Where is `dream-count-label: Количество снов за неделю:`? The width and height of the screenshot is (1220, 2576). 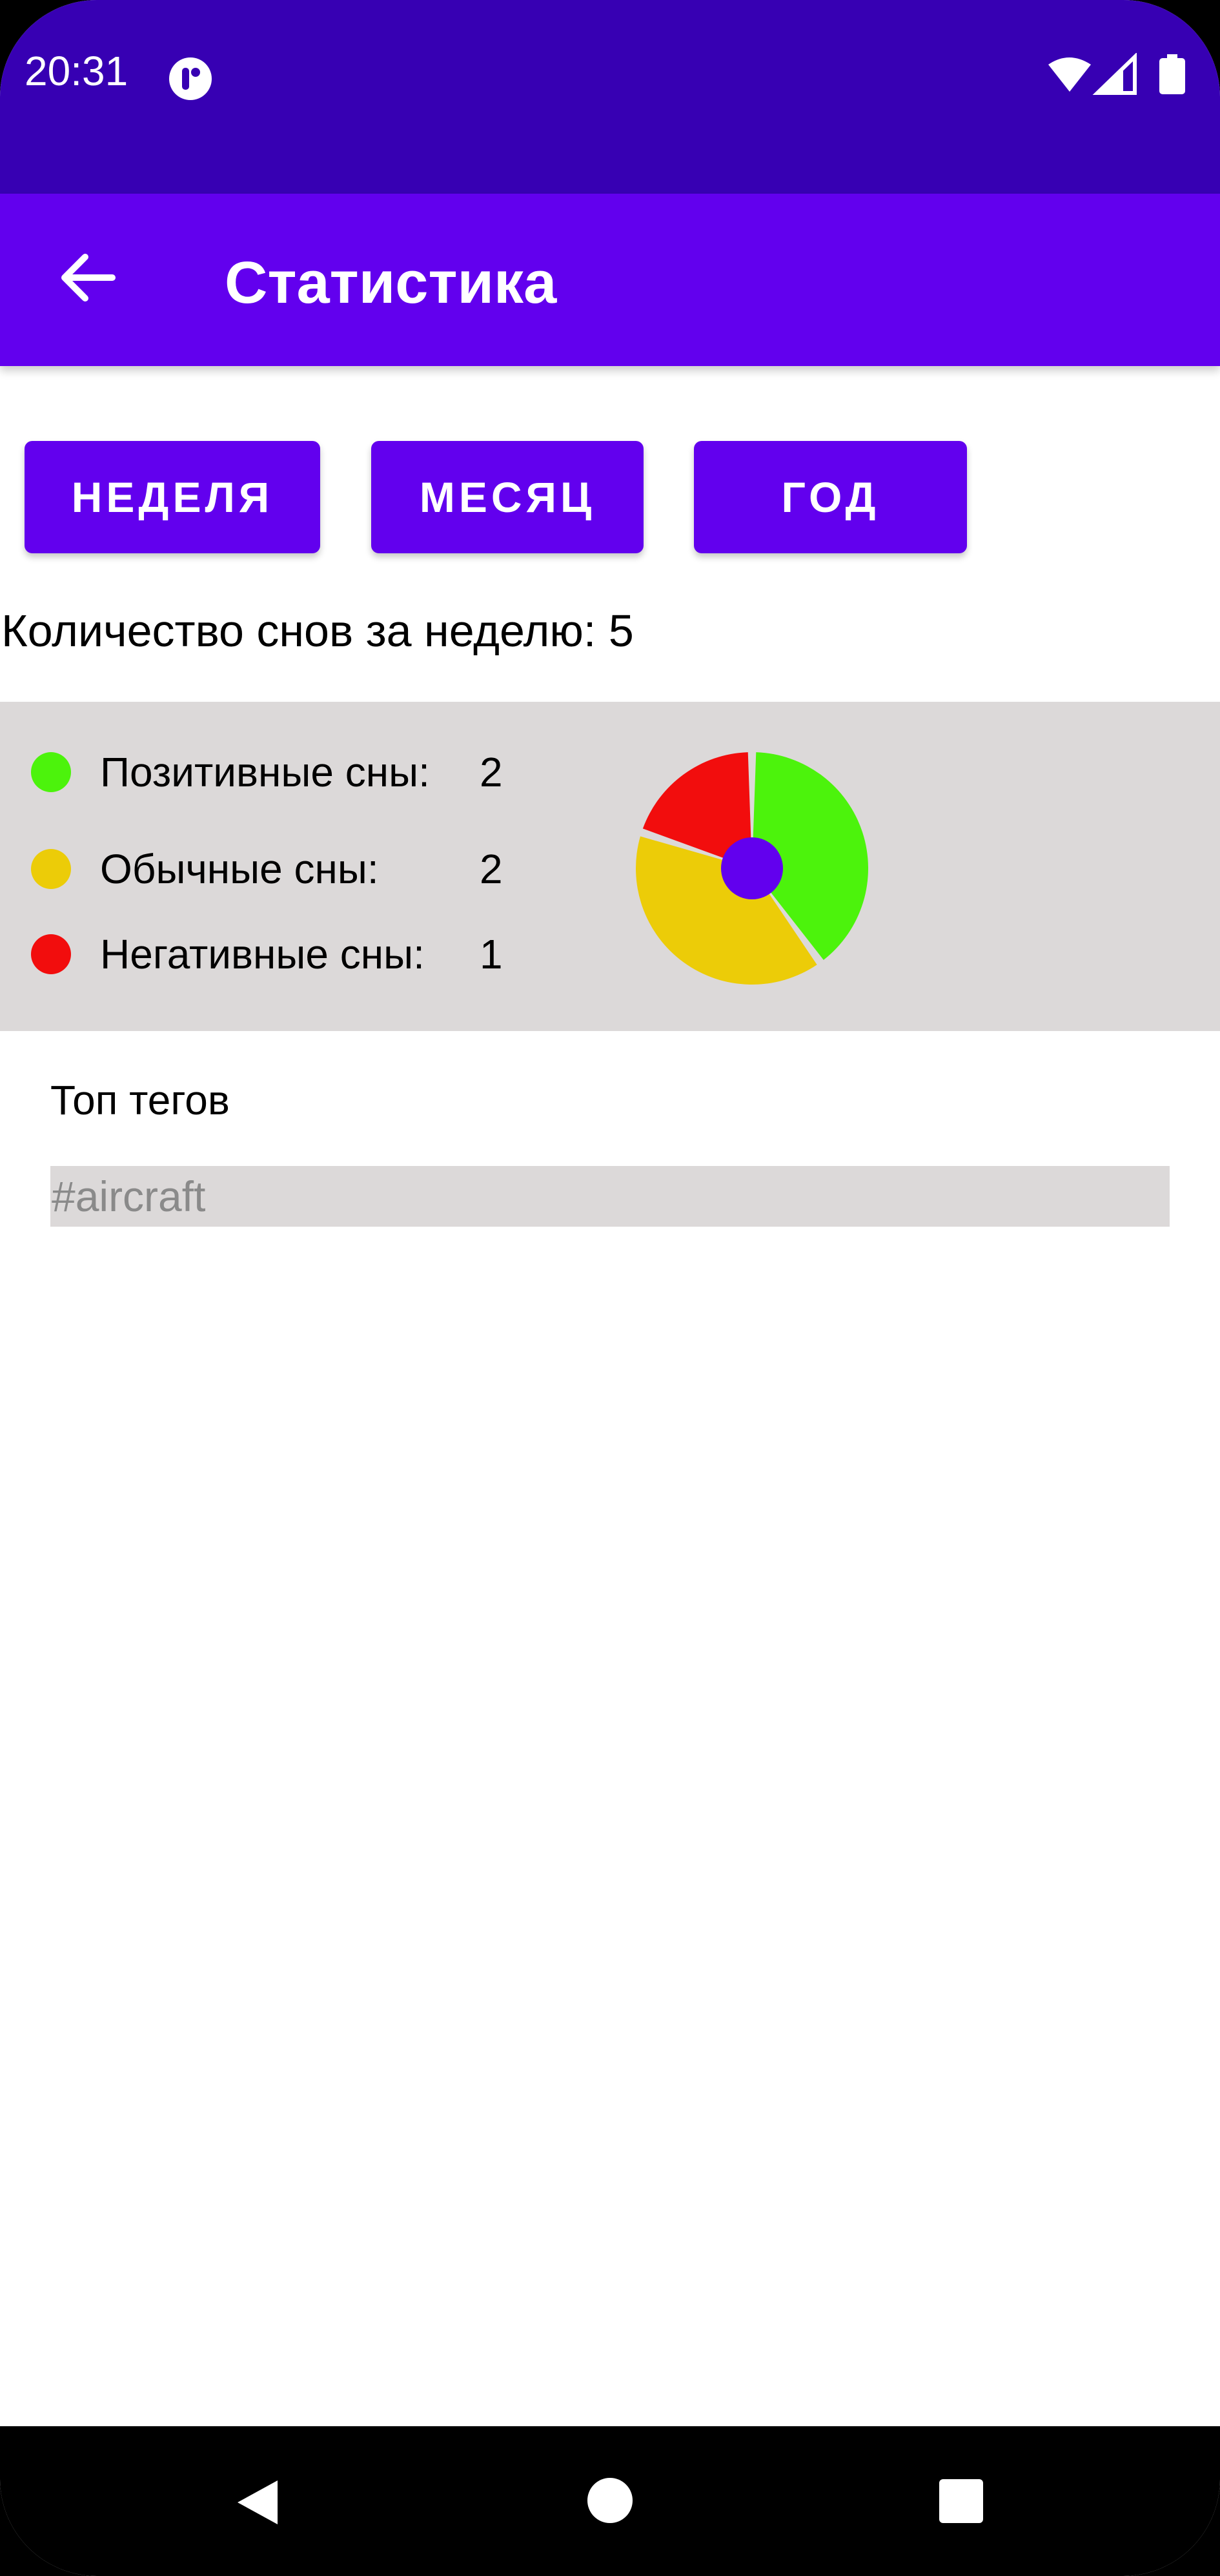
dream-count-label: Количество снов за неделю: is located at coordinates (298, 631).